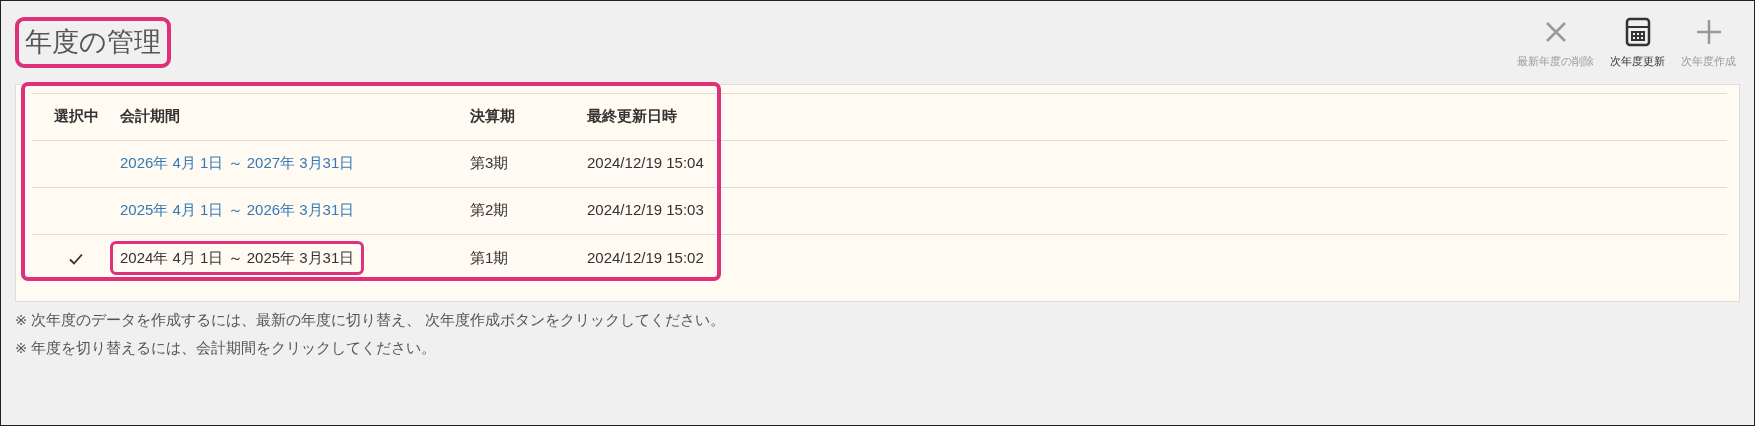 This screenshot has width=1755, height=426. I want to click on column-header: 会計期間, so click(295, 116).